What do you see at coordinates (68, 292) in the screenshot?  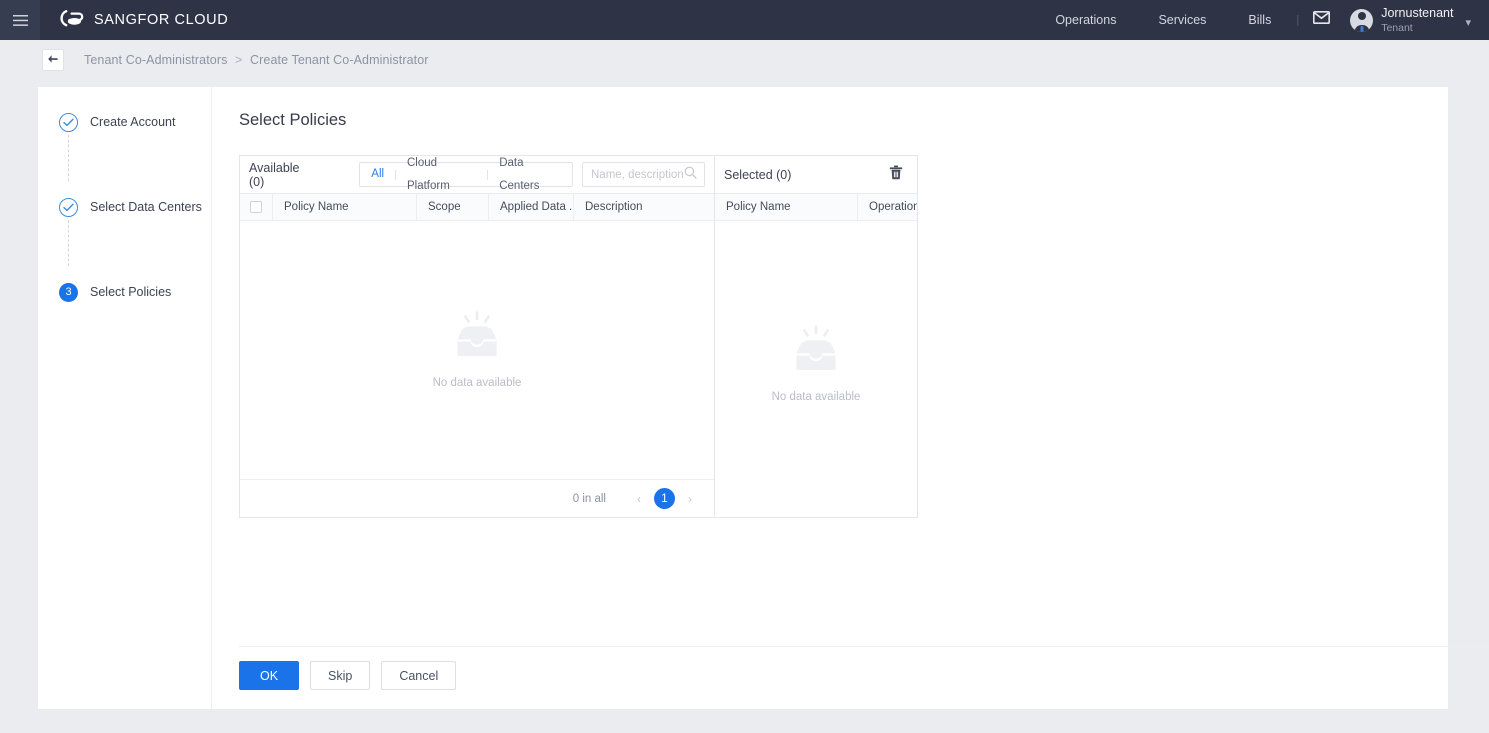 I see `step-number-badge: 3` at bounding box center [68, 292].